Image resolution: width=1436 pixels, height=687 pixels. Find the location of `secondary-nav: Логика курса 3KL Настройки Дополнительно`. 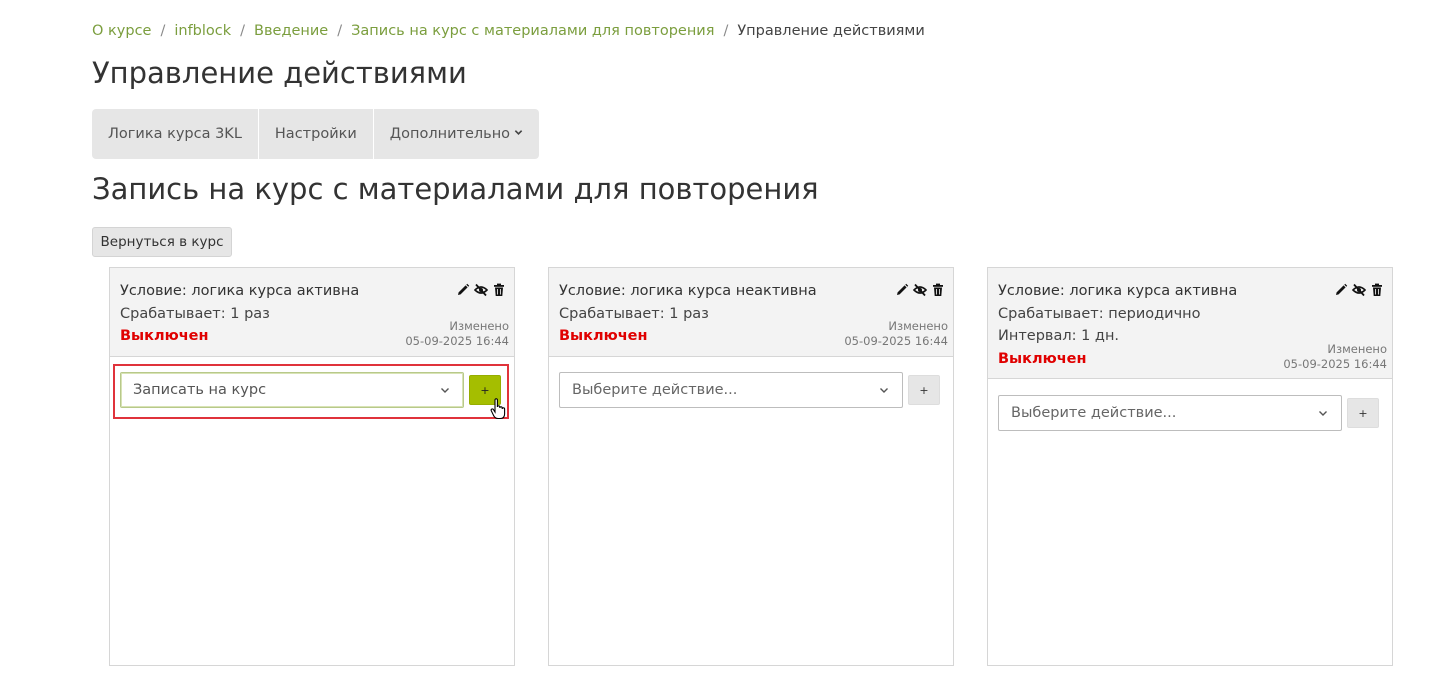

secondary-nav: Логика курса 3KL Настройки Дополнительно is located at coordinates (316, 134).